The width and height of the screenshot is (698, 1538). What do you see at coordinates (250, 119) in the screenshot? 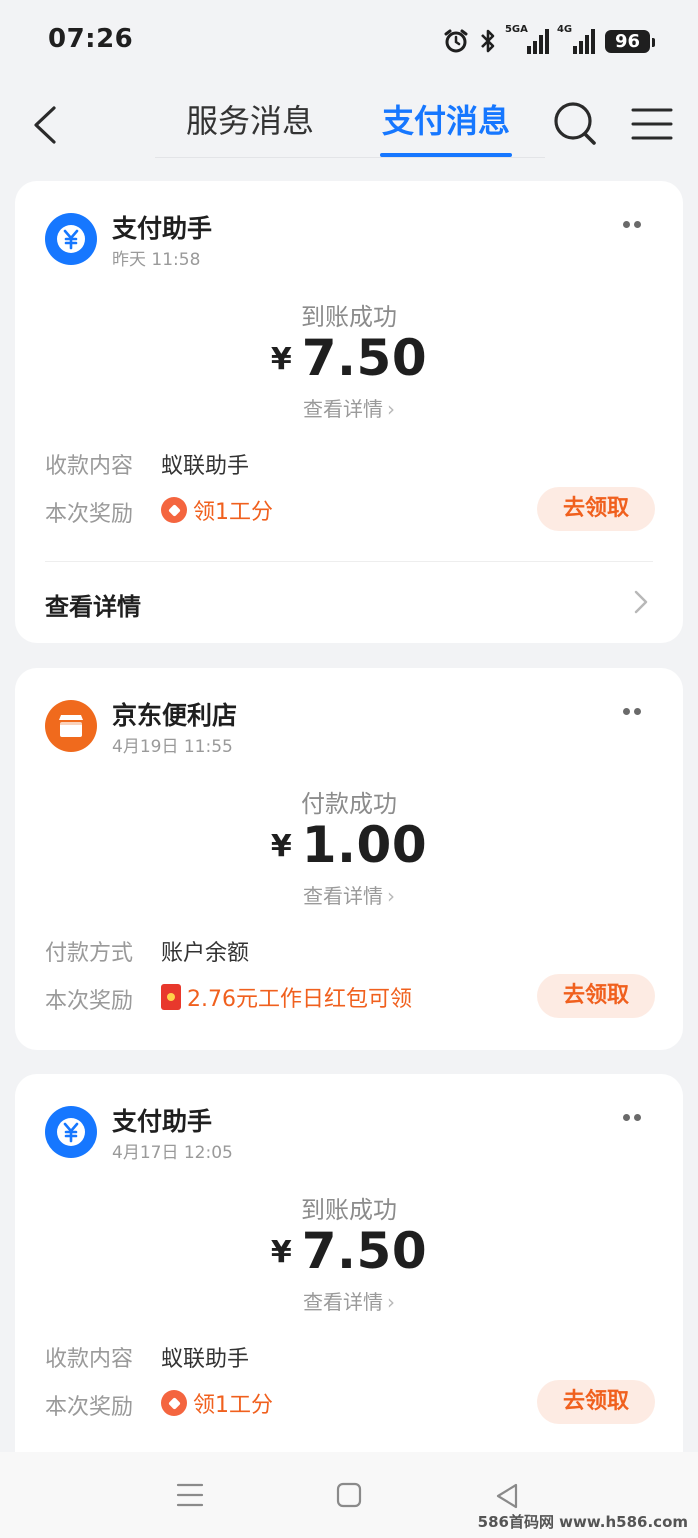
I see `tab-service-messages: 服务消息` at bounding box center [250, 119].